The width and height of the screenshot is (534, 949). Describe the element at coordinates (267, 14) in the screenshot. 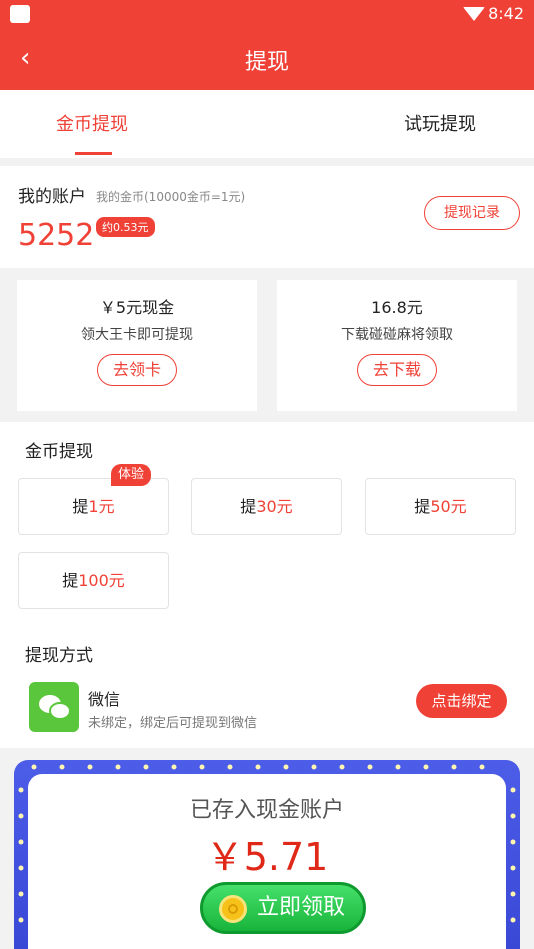

I see `status-bar: 8:42` at that location.